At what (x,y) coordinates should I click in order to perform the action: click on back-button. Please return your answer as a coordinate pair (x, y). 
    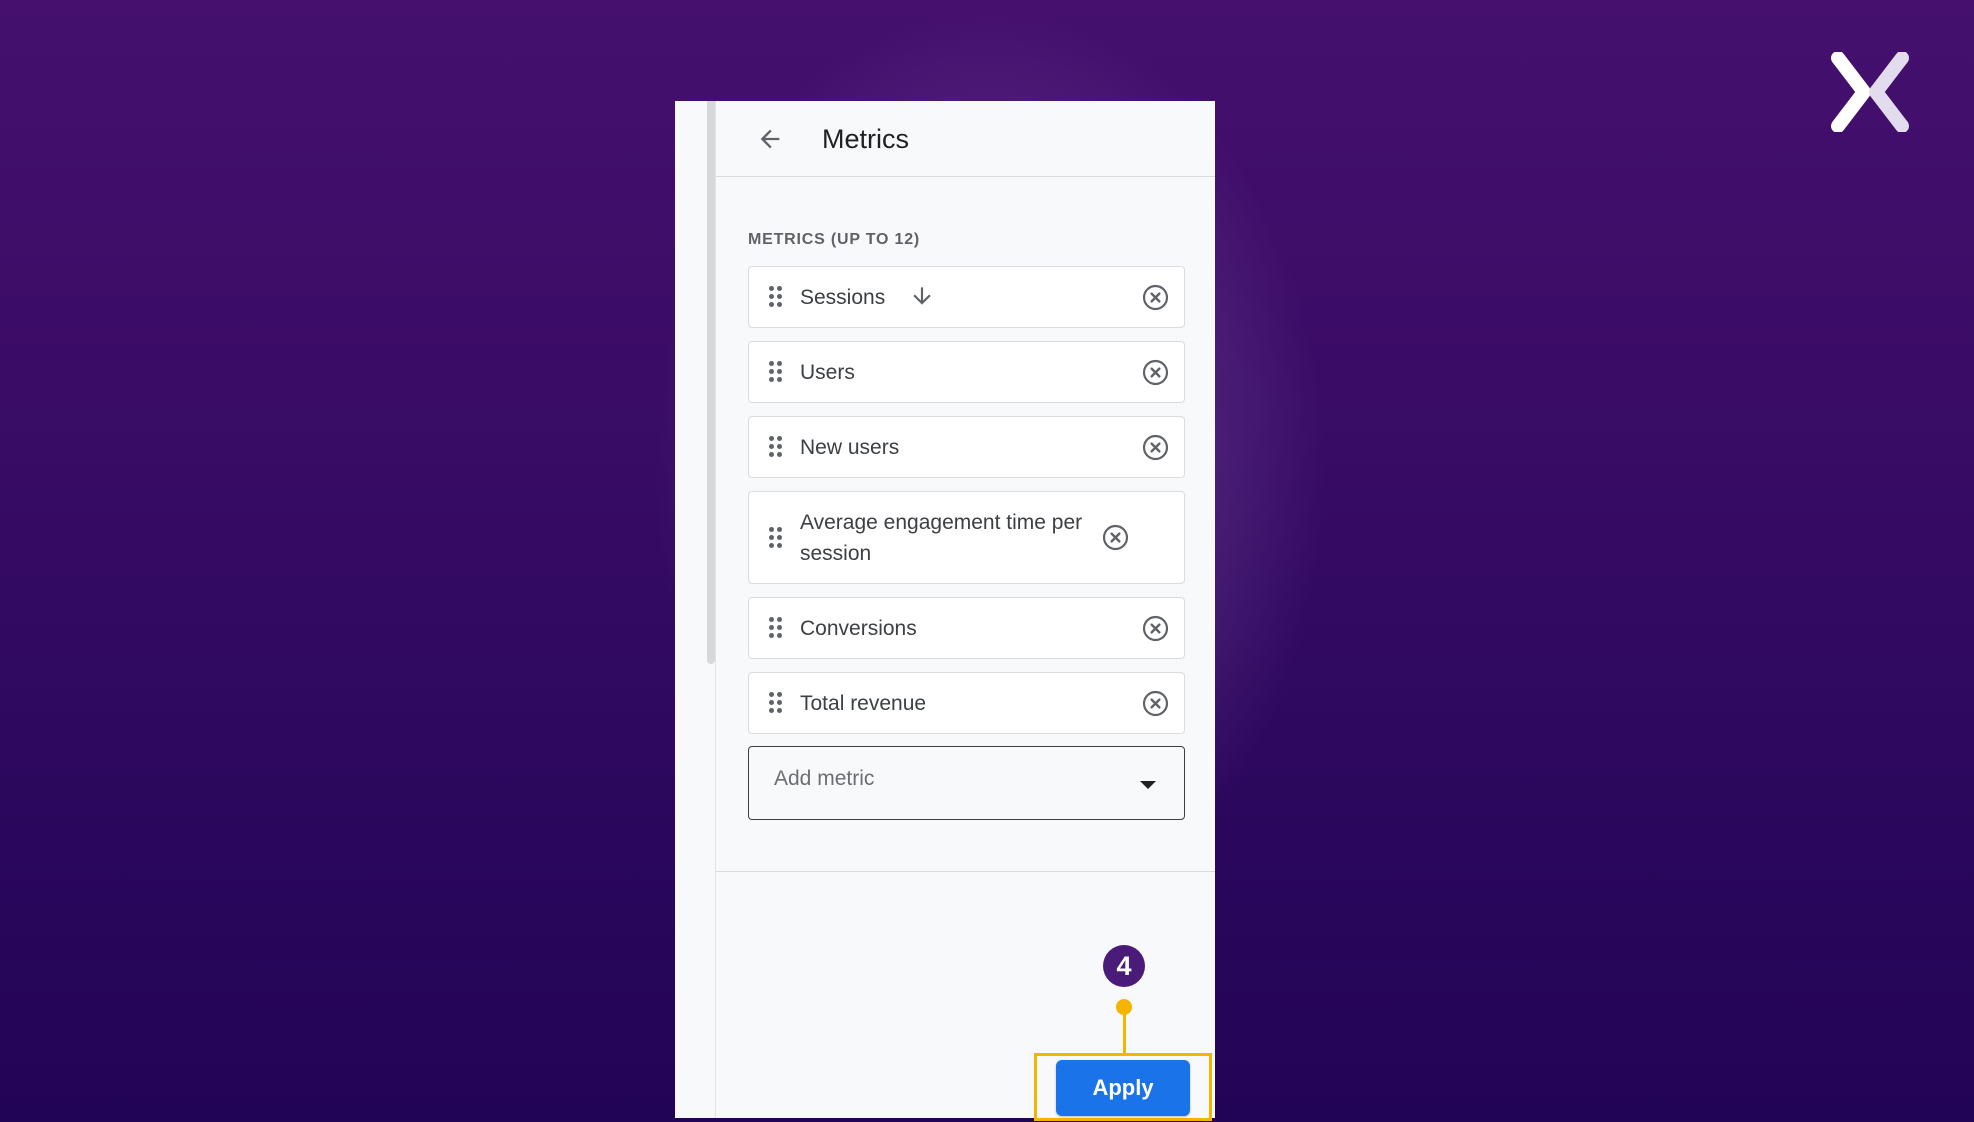
    Looking at the image, I should click on (770, 139).